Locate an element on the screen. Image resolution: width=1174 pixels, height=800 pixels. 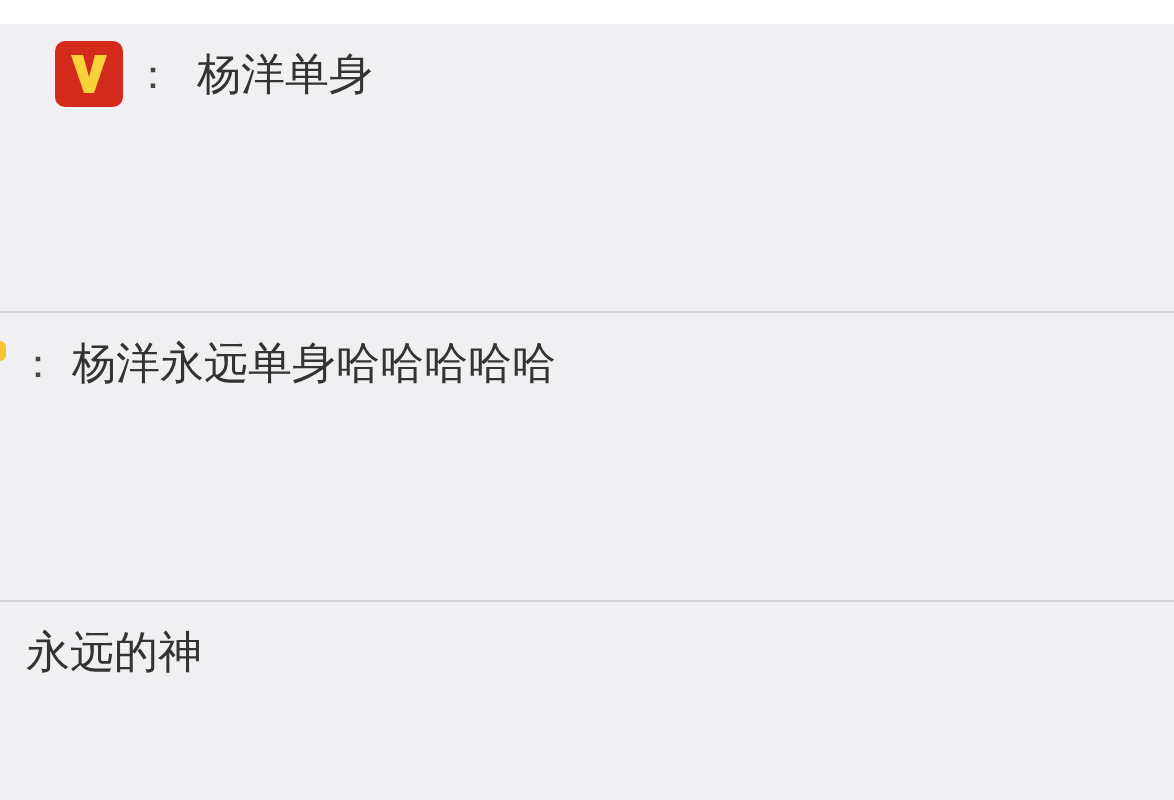
comment-text: 永远的神 is located at coordinates (114, 651).